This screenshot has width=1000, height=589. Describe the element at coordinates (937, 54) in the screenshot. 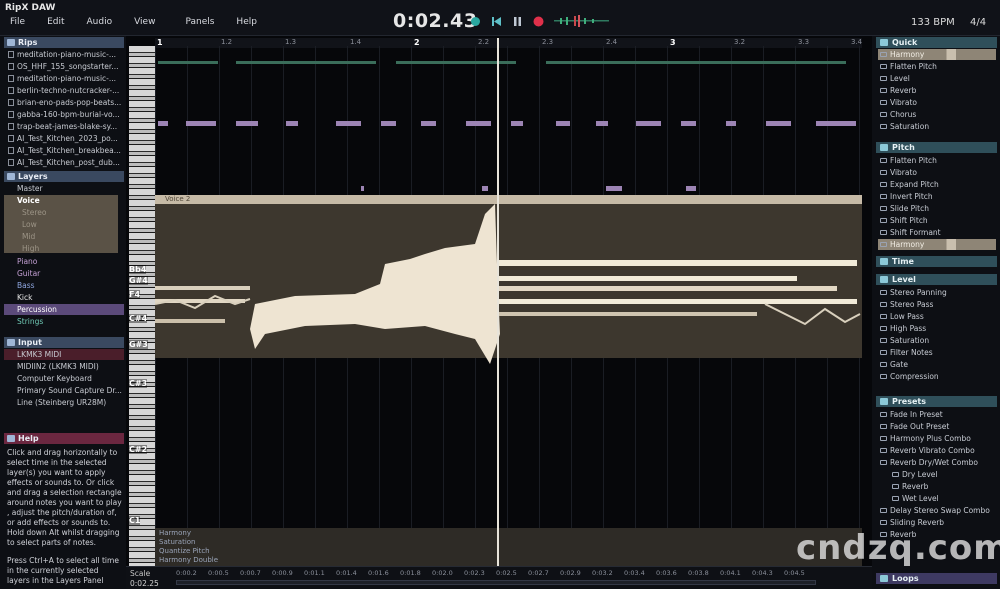

I see `effect-harmony: Harmony` at that location.